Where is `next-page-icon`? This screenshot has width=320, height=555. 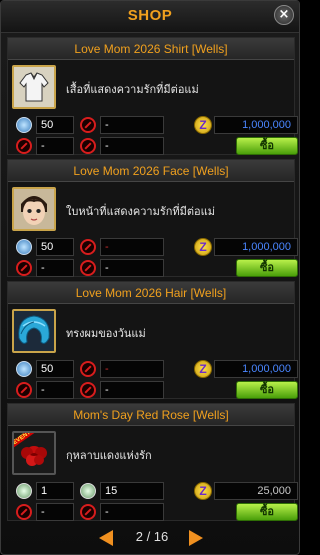
next-page-icon is located at coordinates (196, 538).